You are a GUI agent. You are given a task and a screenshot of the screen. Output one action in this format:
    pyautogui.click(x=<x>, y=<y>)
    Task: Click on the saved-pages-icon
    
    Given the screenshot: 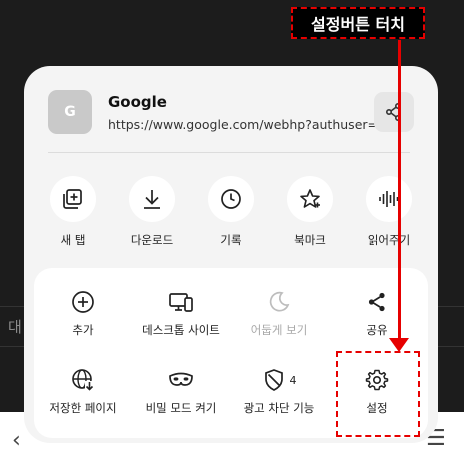 What is the action you would take?
    pyautogui.click(x=83, y=380)
    